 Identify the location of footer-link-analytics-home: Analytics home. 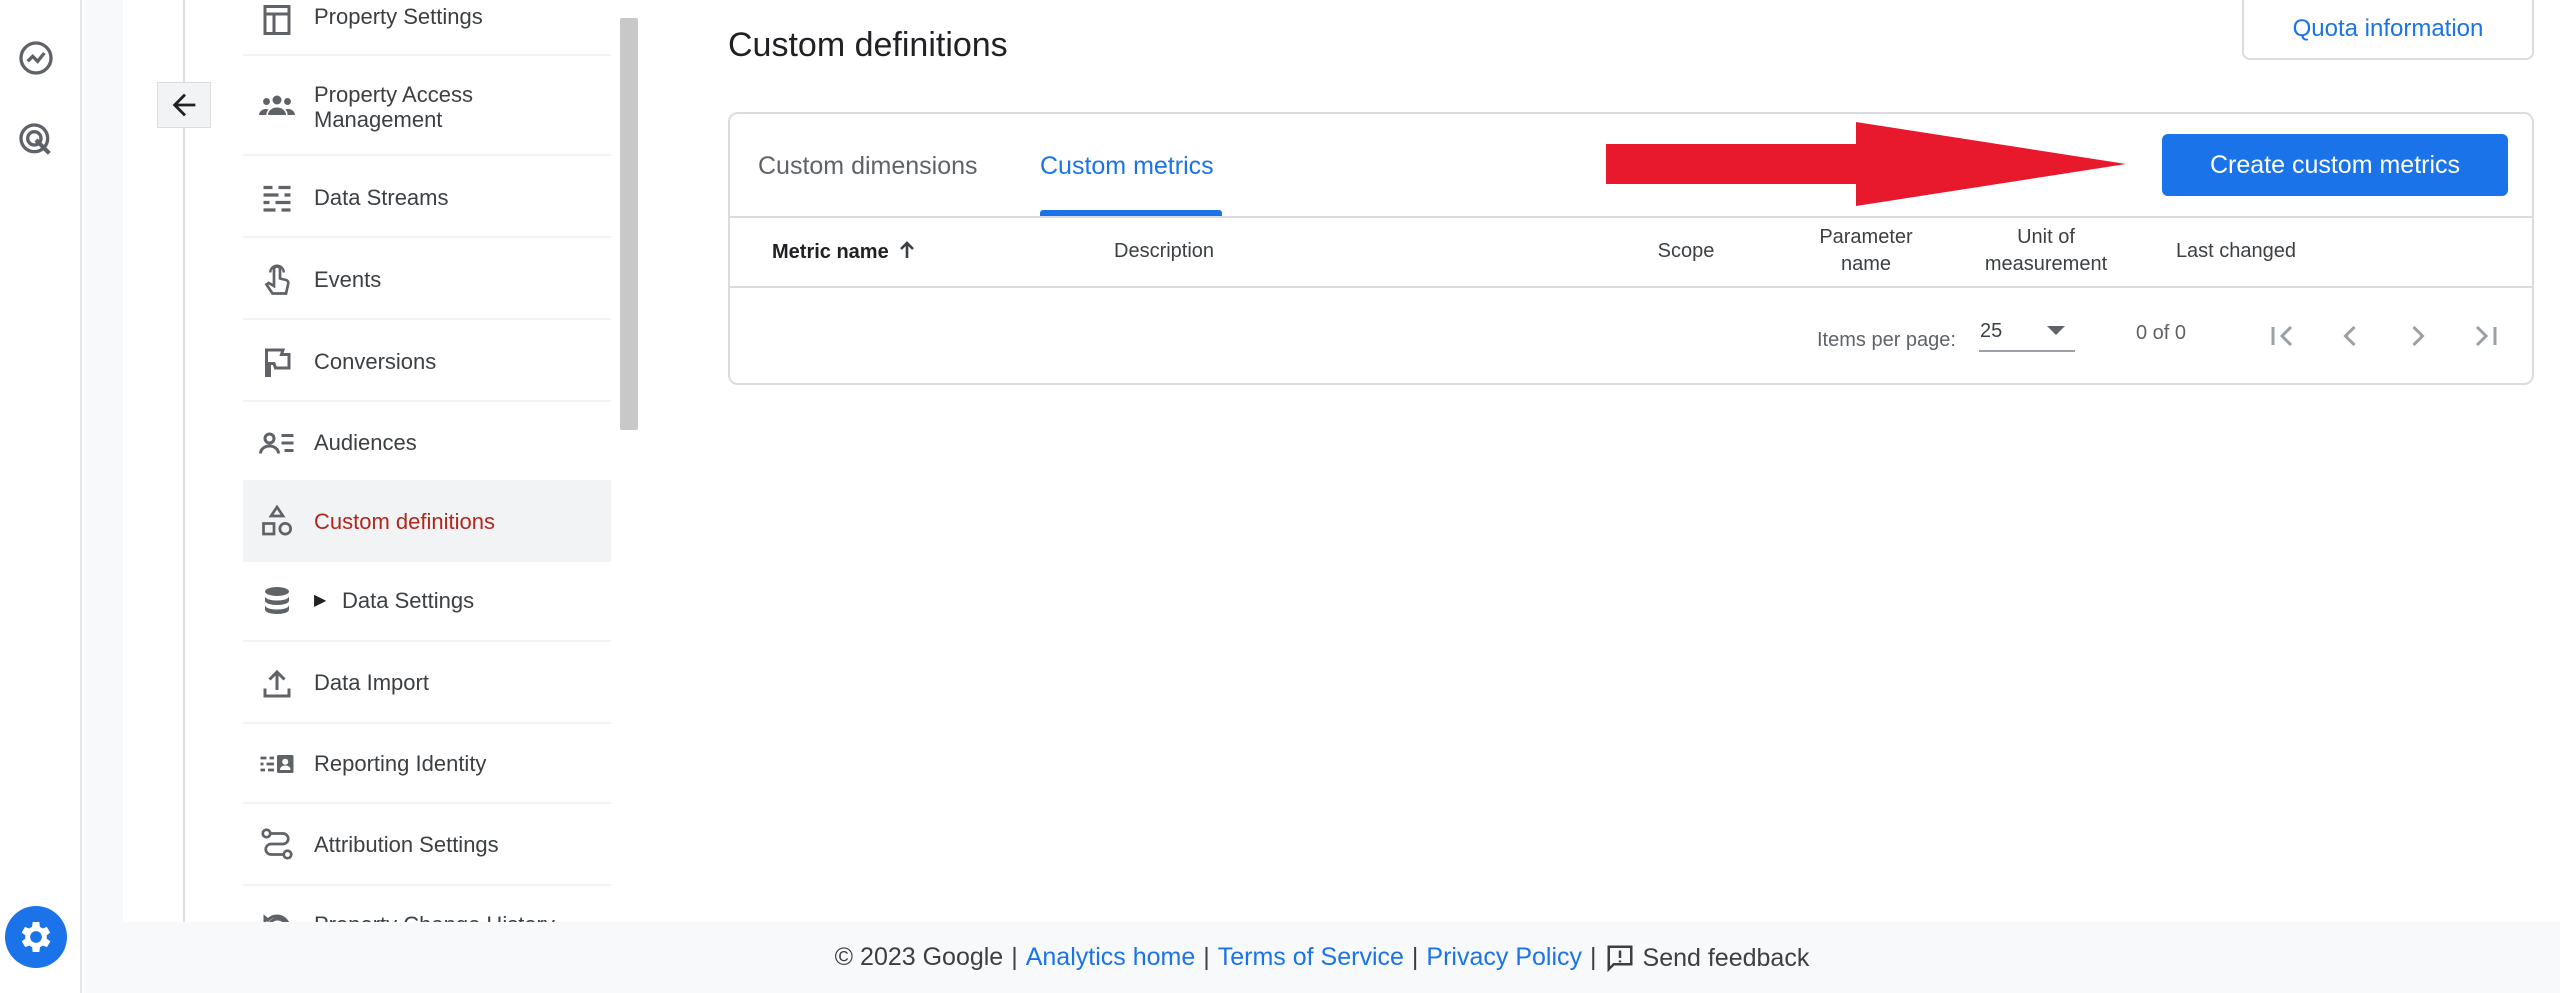
(1111, 957).